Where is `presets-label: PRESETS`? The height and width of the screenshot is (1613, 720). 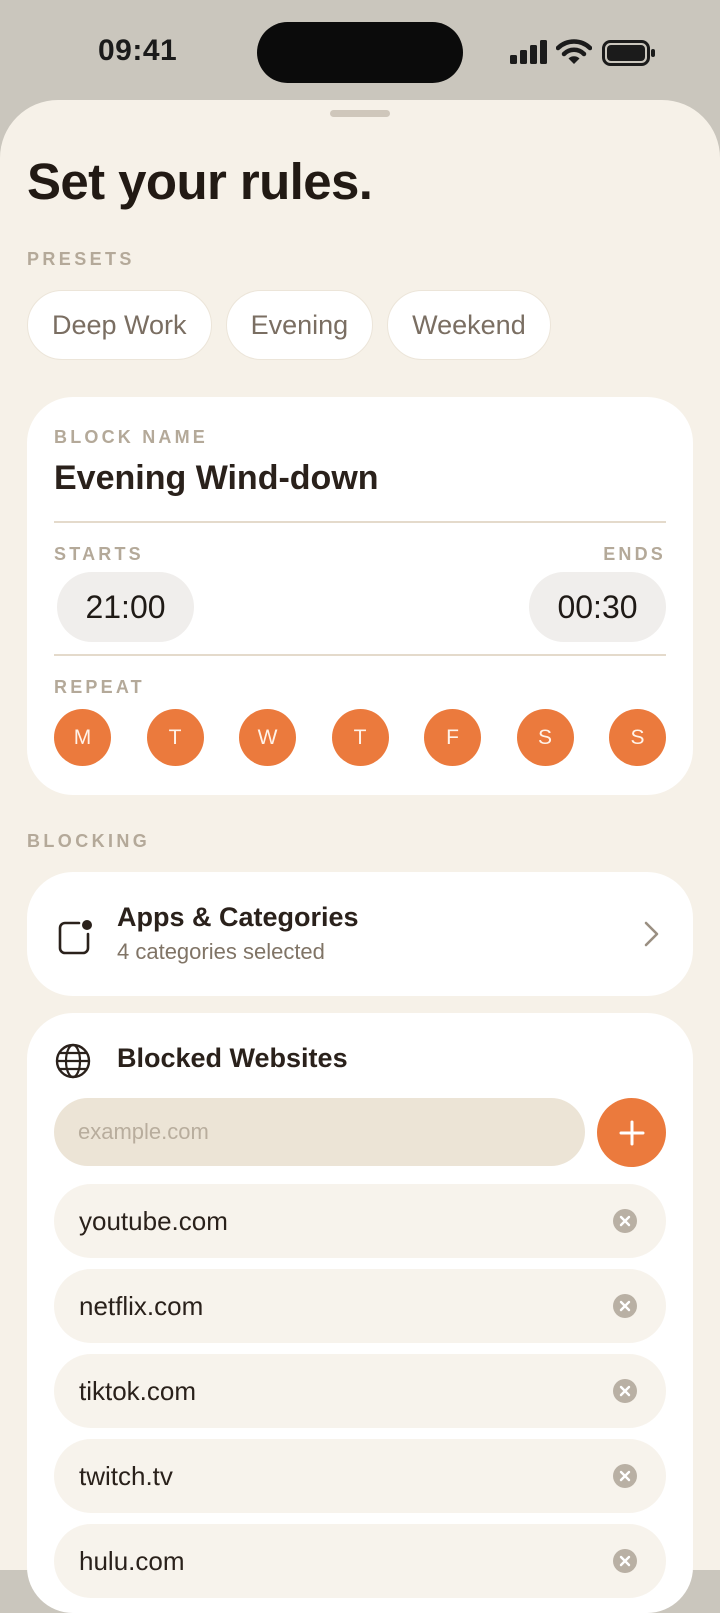
presets-label: PRESETS is located at coordinates (81, 259).